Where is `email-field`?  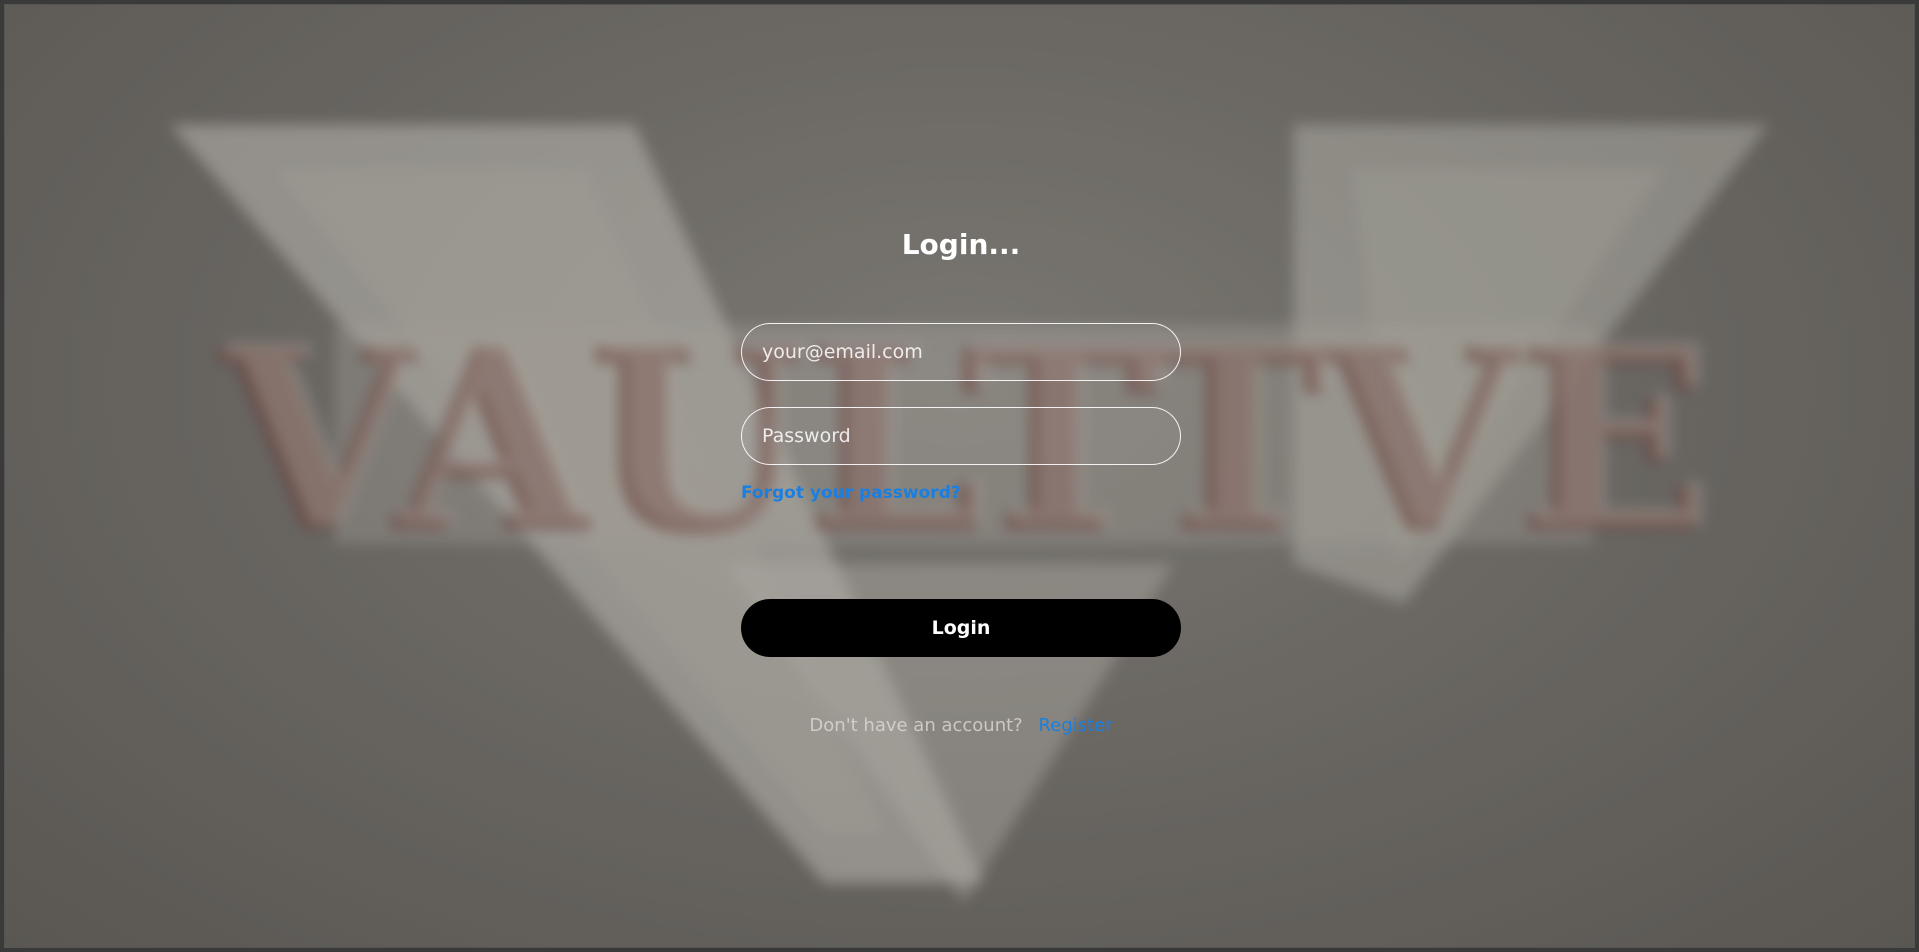
email-field is located at coordinates (961, 352).